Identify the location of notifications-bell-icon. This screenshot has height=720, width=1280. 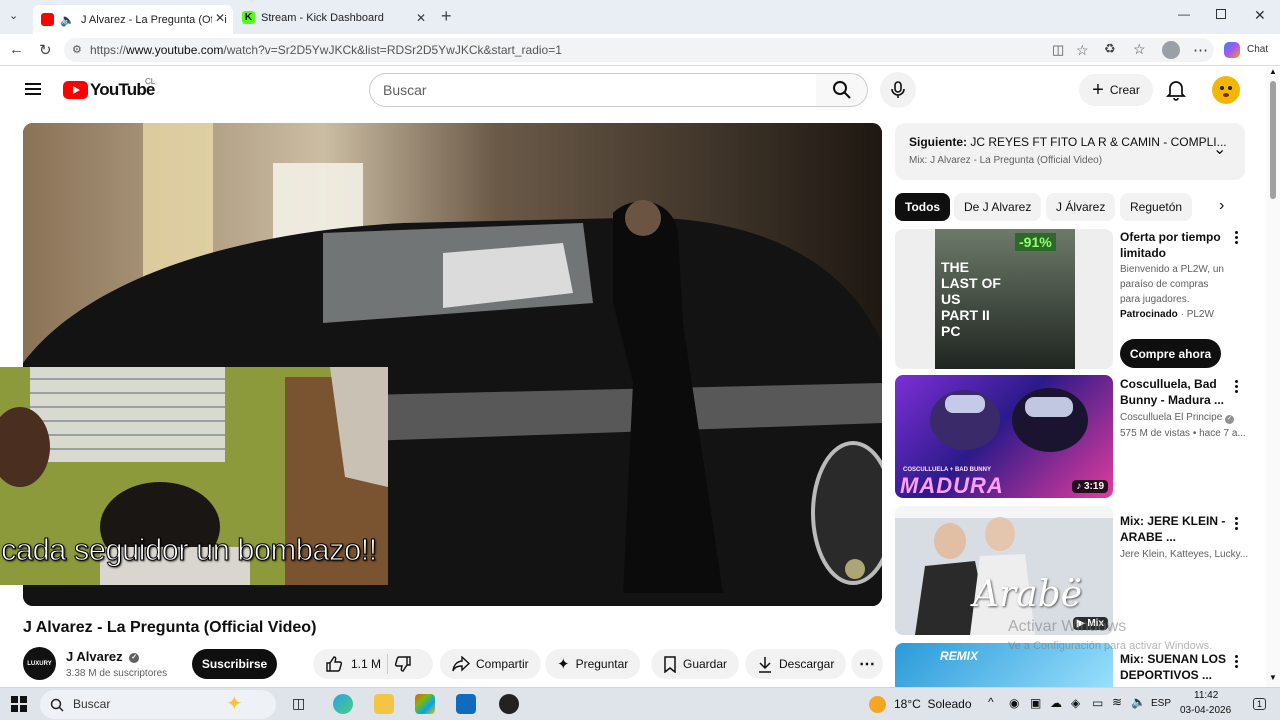
(1176, 90).